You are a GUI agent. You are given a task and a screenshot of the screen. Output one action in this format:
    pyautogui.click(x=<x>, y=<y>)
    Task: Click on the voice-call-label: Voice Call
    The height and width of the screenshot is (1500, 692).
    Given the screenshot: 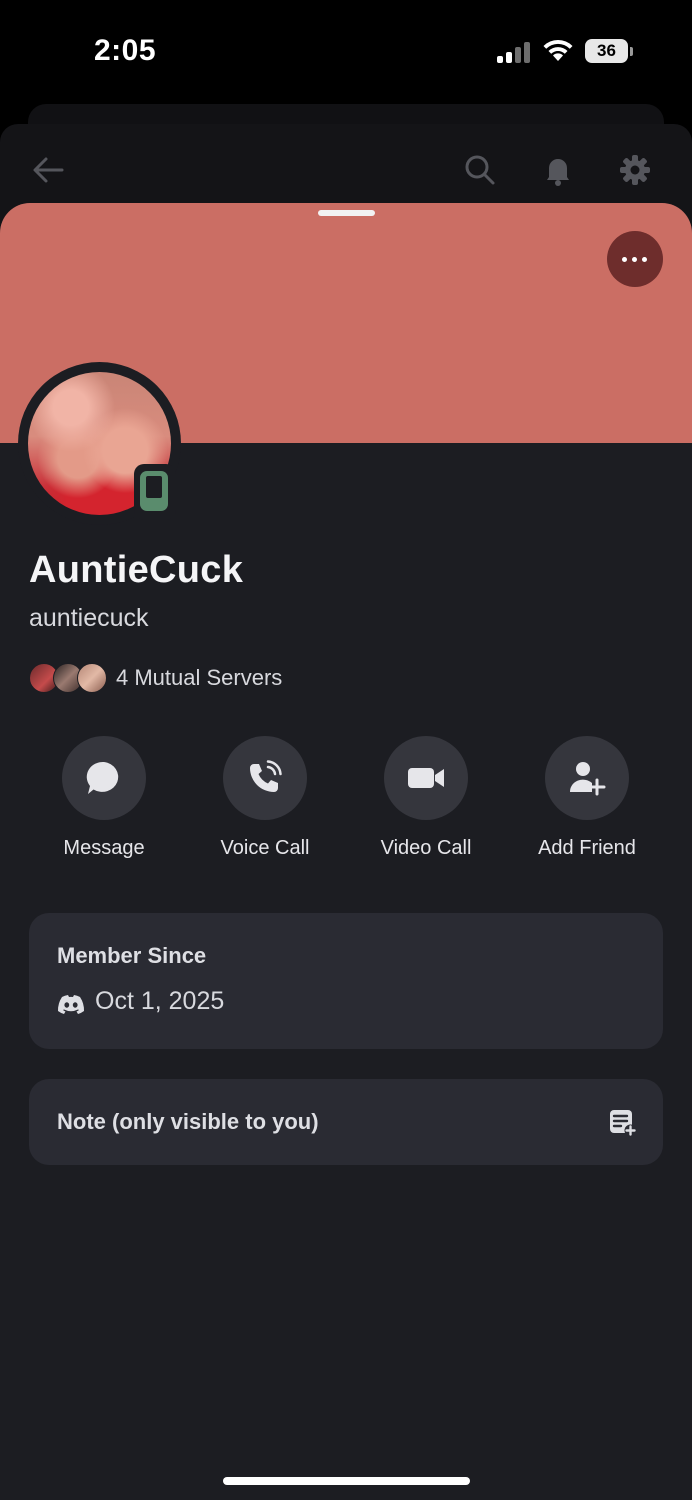 What is the action you would take?
    pyautogui.click(x=265, y=848)
    